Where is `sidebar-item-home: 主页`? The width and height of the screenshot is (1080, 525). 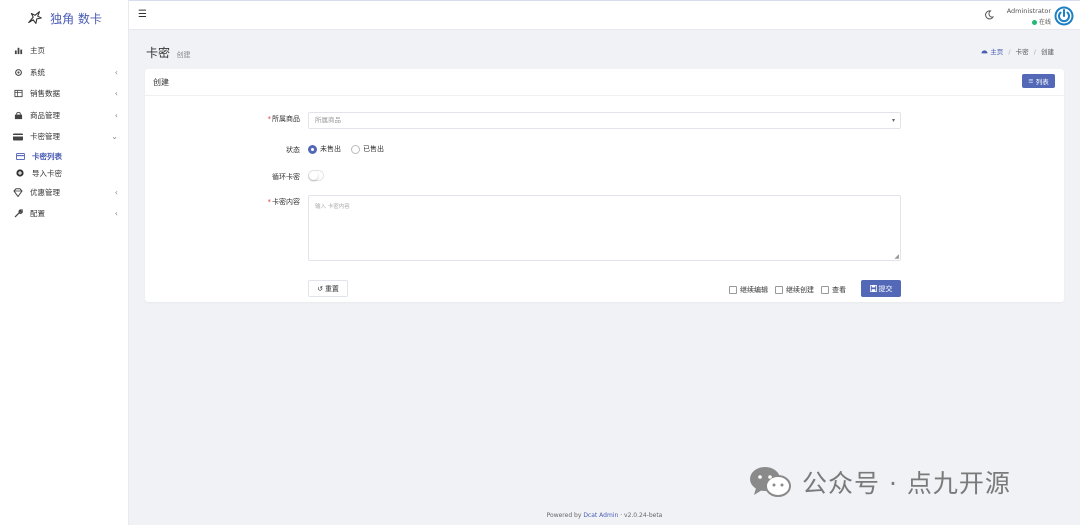
sidebar-item-home: 主页 is located at coordinates (64, 51).